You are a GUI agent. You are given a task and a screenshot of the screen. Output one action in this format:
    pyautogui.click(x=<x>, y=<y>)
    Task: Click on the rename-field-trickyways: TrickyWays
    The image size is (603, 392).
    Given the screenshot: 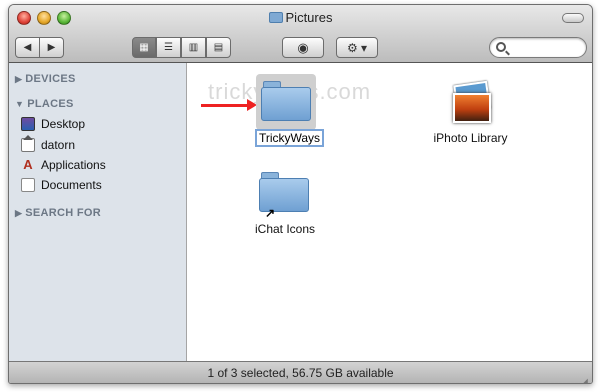 What is the action you would take?
    pyautogui.click(x=289, y=138)
    